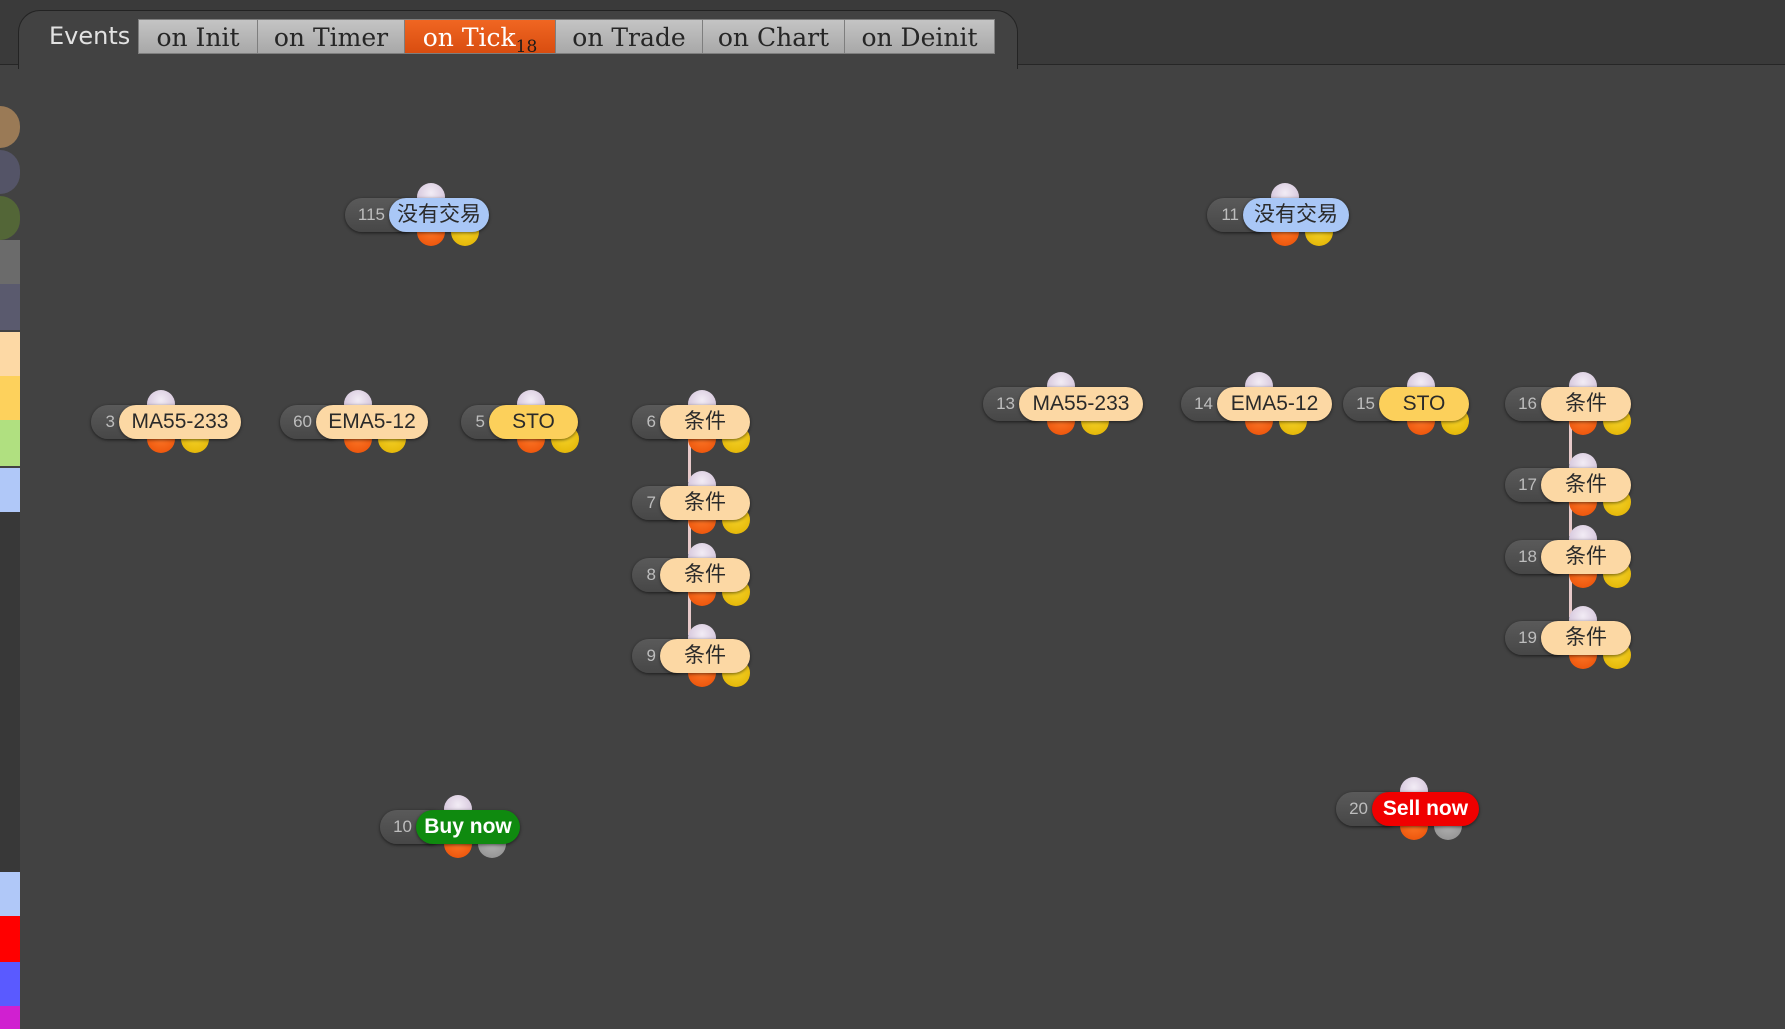 This screenshot has height=1029, width=1785. I want to click on events-label: Events, so click(90, 36).